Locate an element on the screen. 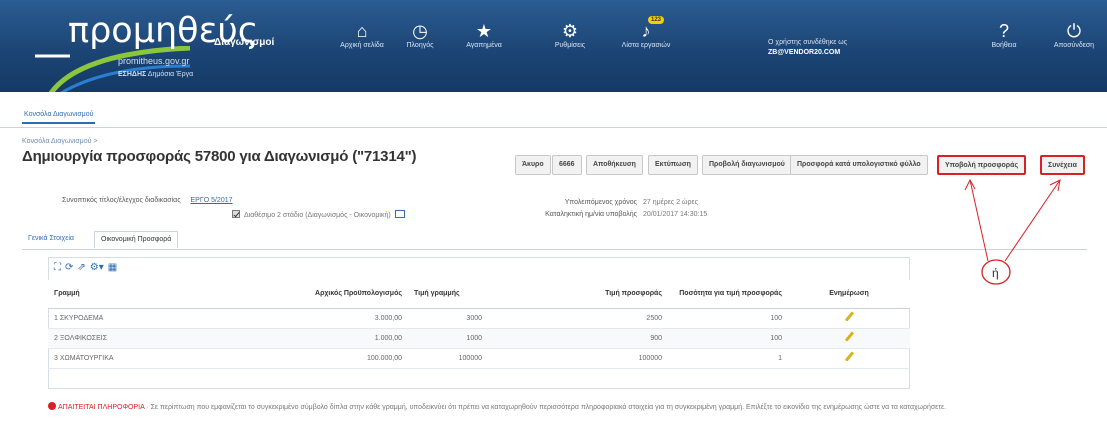 The height and width of the screenshot is (425, 1107). nav-home-label: Αρχική σελίδα is located at coordinates (362, 45).